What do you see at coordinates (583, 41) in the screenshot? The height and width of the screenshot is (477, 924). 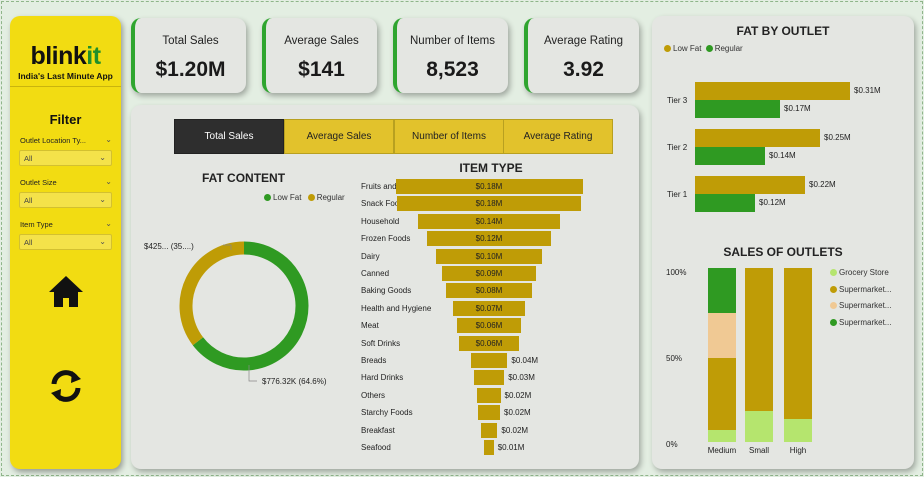 I see `kpi-label: Average Rating` at bounding box center [583, 41].